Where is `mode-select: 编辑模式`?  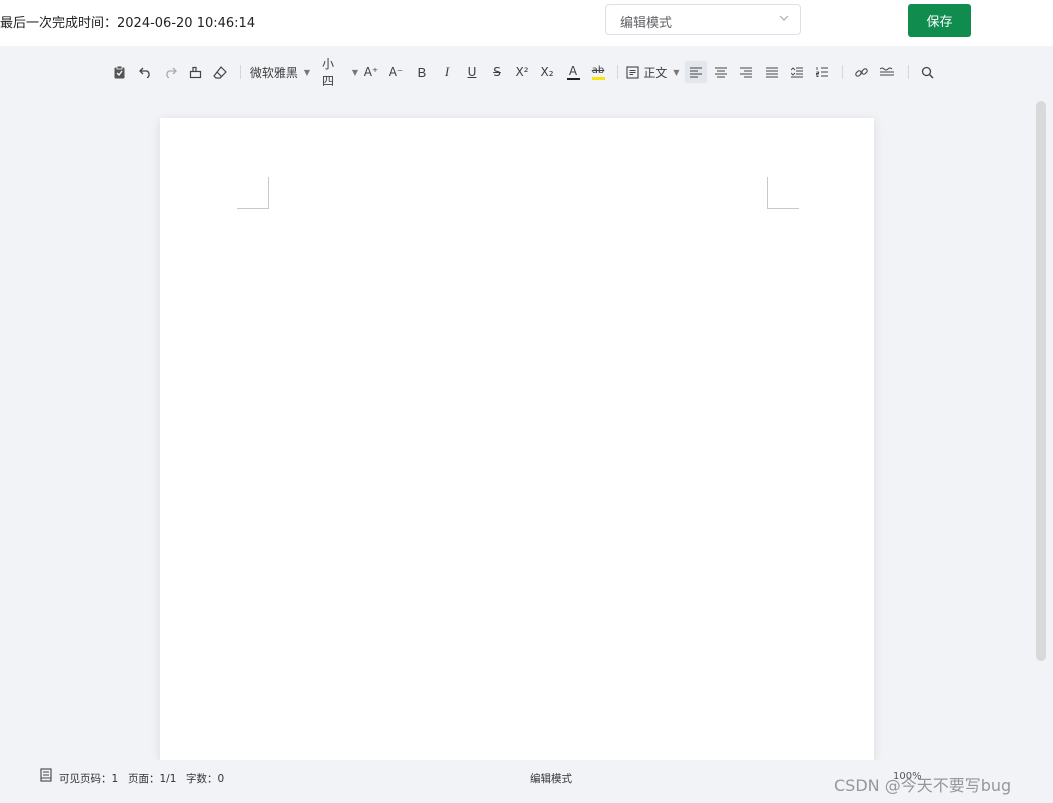 mode-select: 编辑模式 is located at coordinates (703, 19).